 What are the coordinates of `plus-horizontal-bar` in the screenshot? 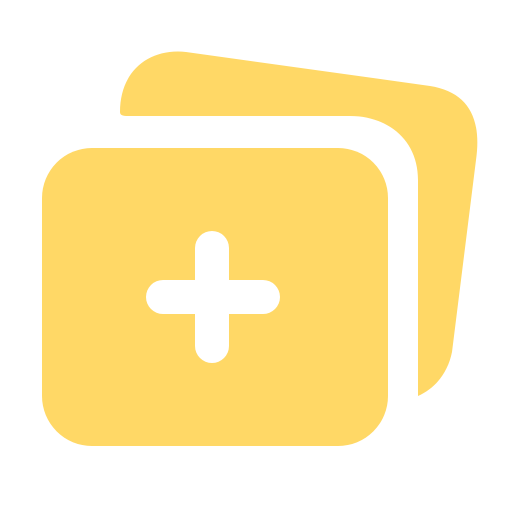 It's located at (213, 297).